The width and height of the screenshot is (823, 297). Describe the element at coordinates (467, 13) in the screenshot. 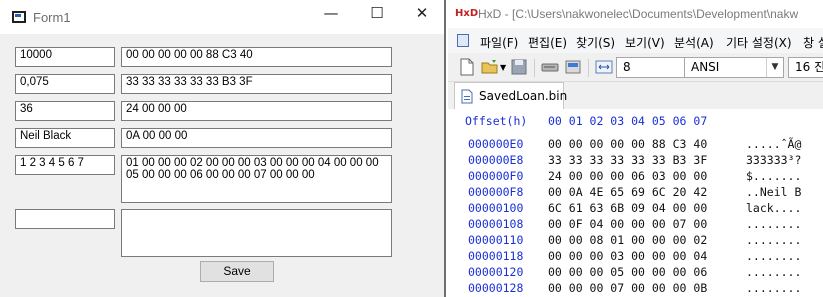

I see `hxd-app-icon: HxD` at that location.